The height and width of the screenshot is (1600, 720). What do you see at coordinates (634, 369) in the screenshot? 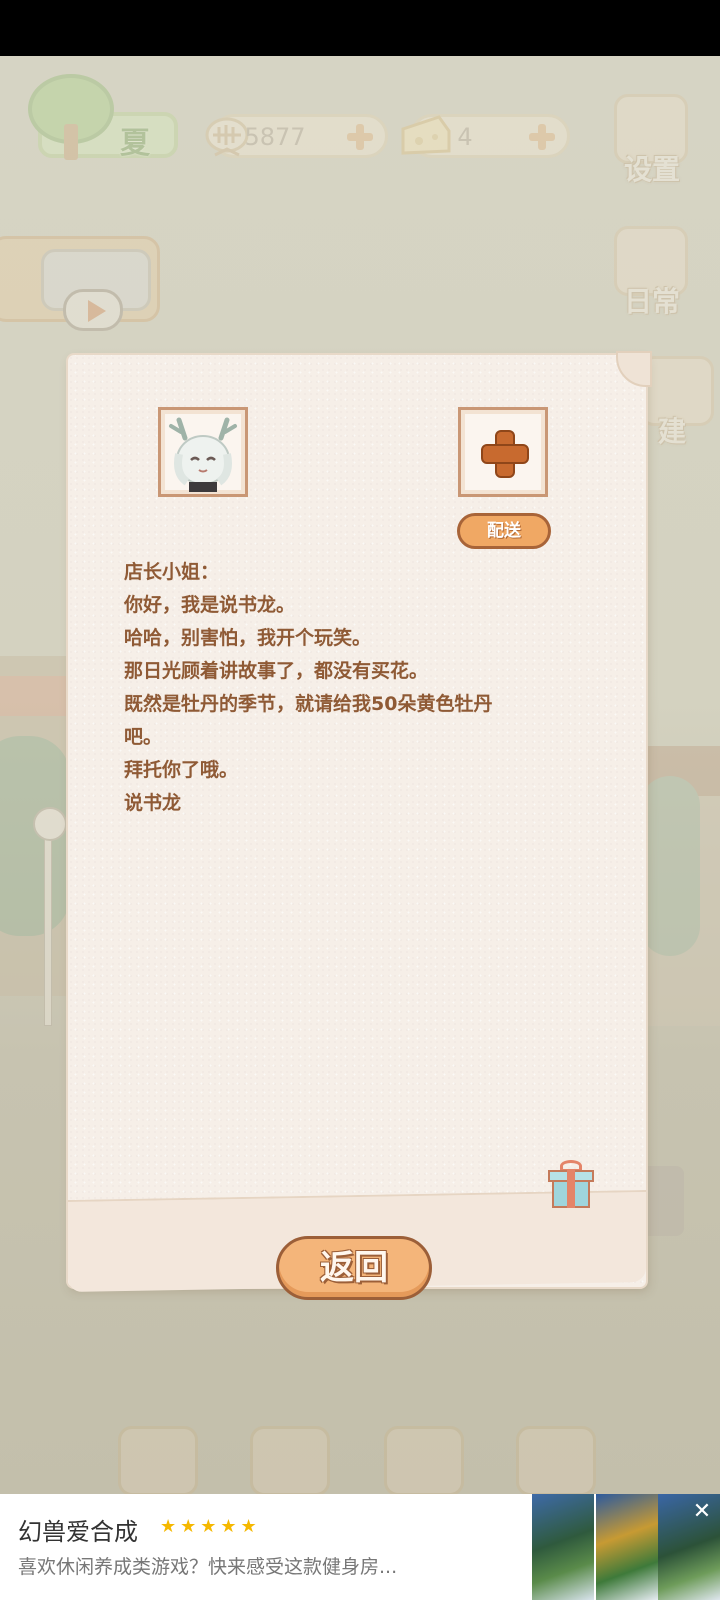
I see `paper-curl` at bounding box center [634, 369].